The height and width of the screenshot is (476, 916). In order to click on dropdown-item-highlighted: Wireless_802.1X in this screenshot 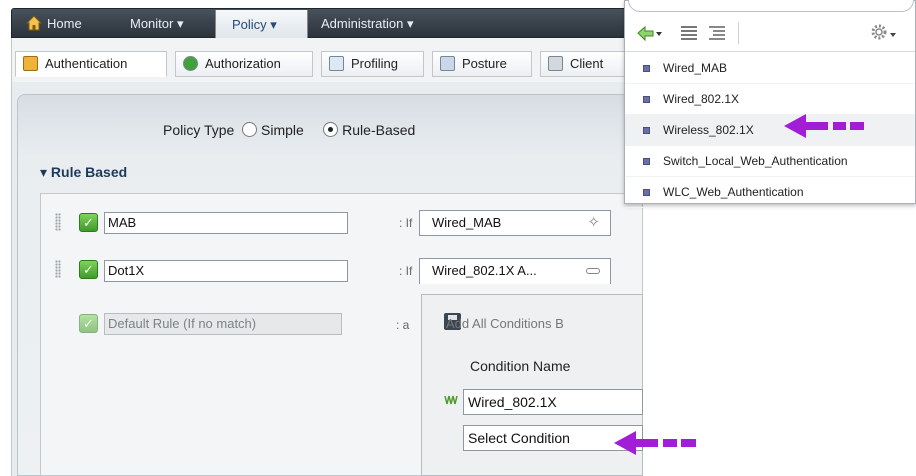, I will do `click(770, 130)`.